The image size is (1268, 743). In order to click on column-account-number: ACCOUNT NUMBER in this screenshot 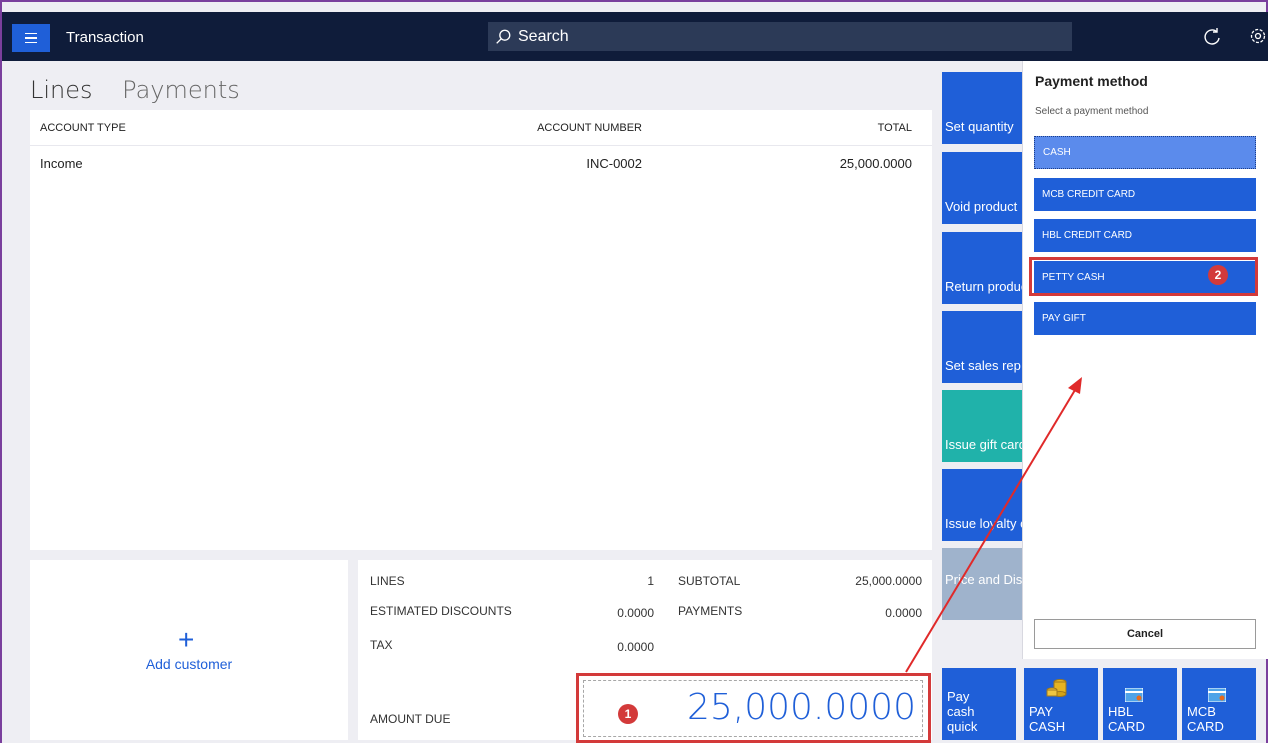, I will do `click(589, 128)`.